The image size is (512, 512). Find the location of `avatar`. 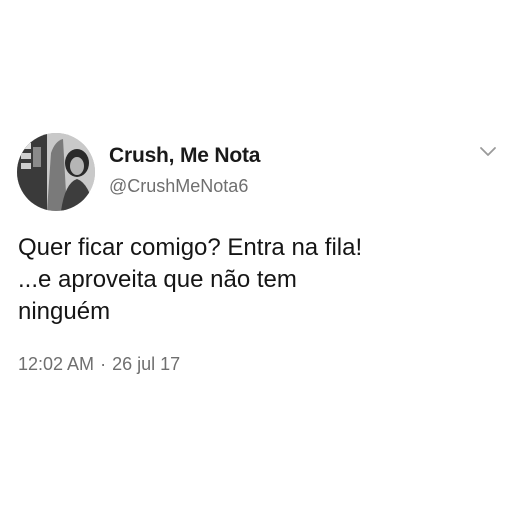

avatar is located at coordinates (56, 172).